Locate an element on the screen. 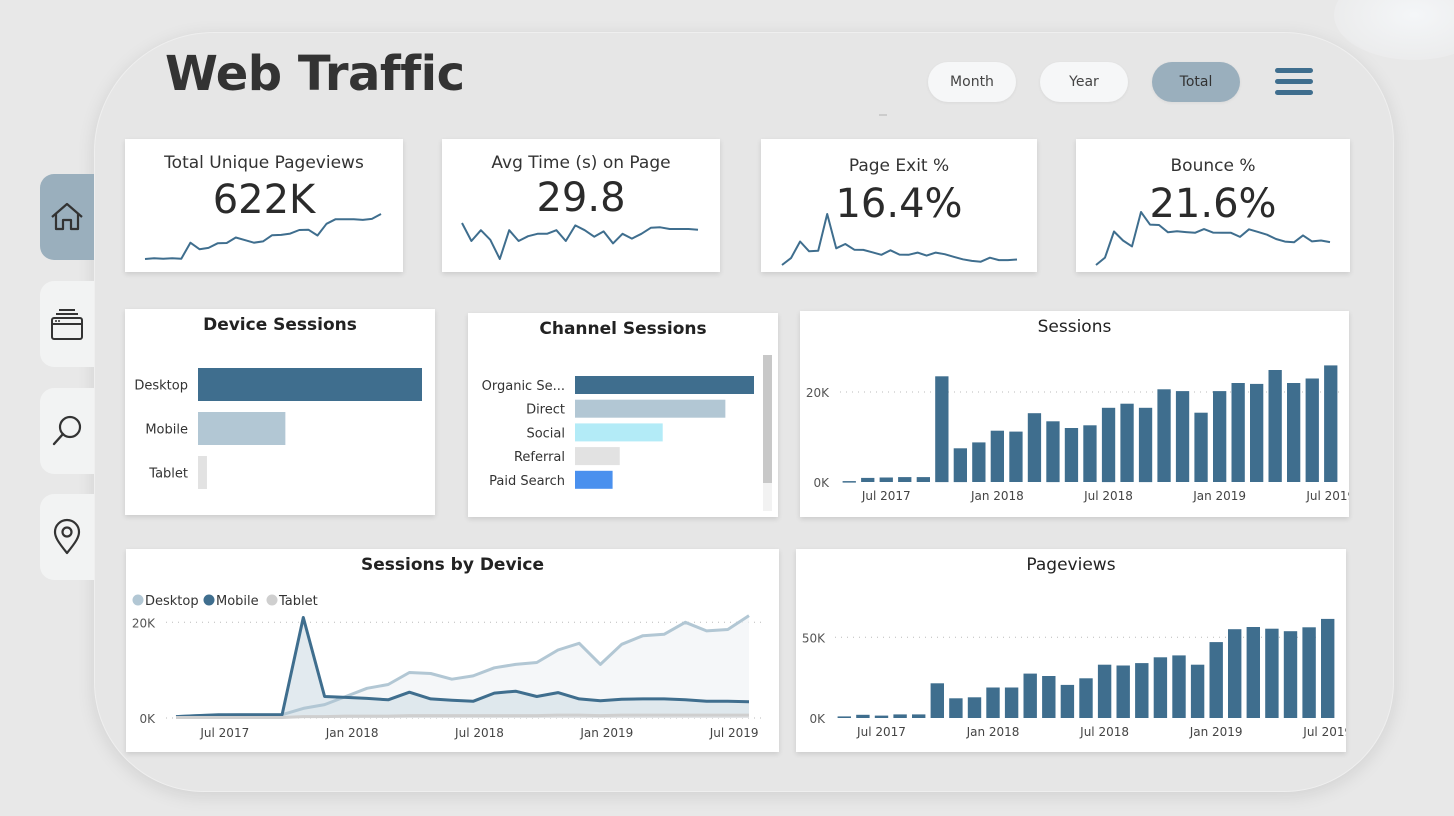  x-tick-label: Jul 2018 is located at coordinates (1104, 732).